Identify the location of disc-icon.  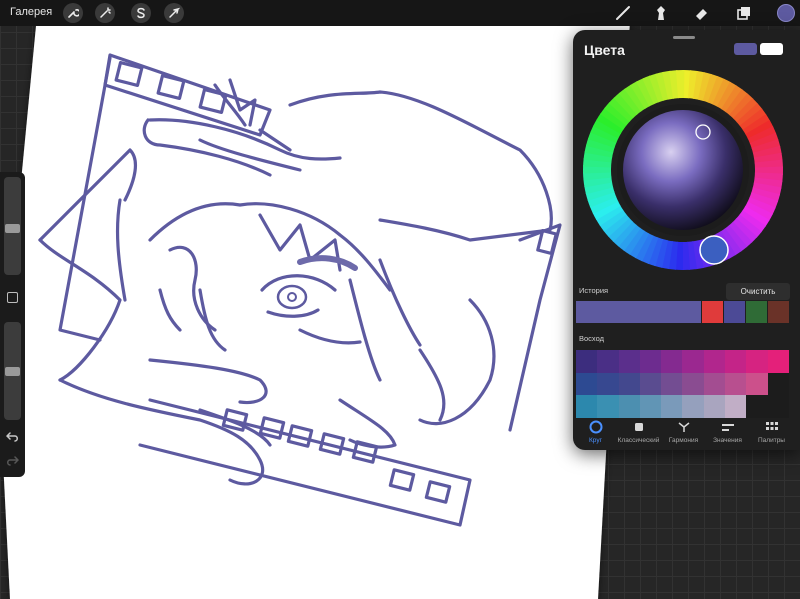
(595, 427).